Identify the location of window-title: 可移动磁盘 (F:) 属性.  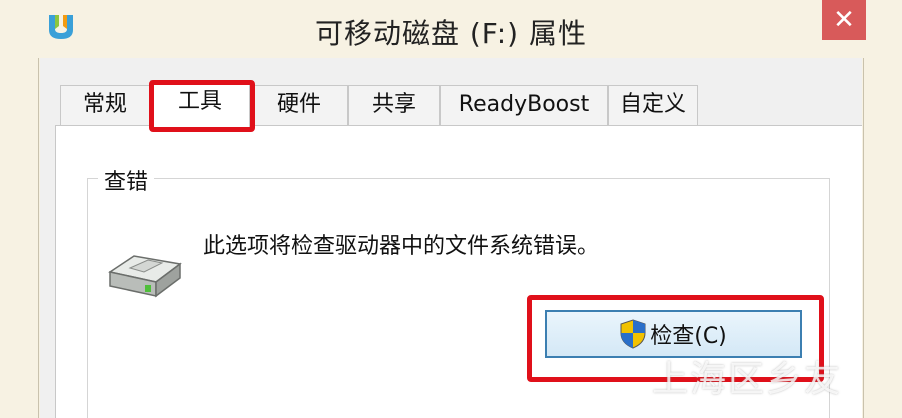
(450, 33).